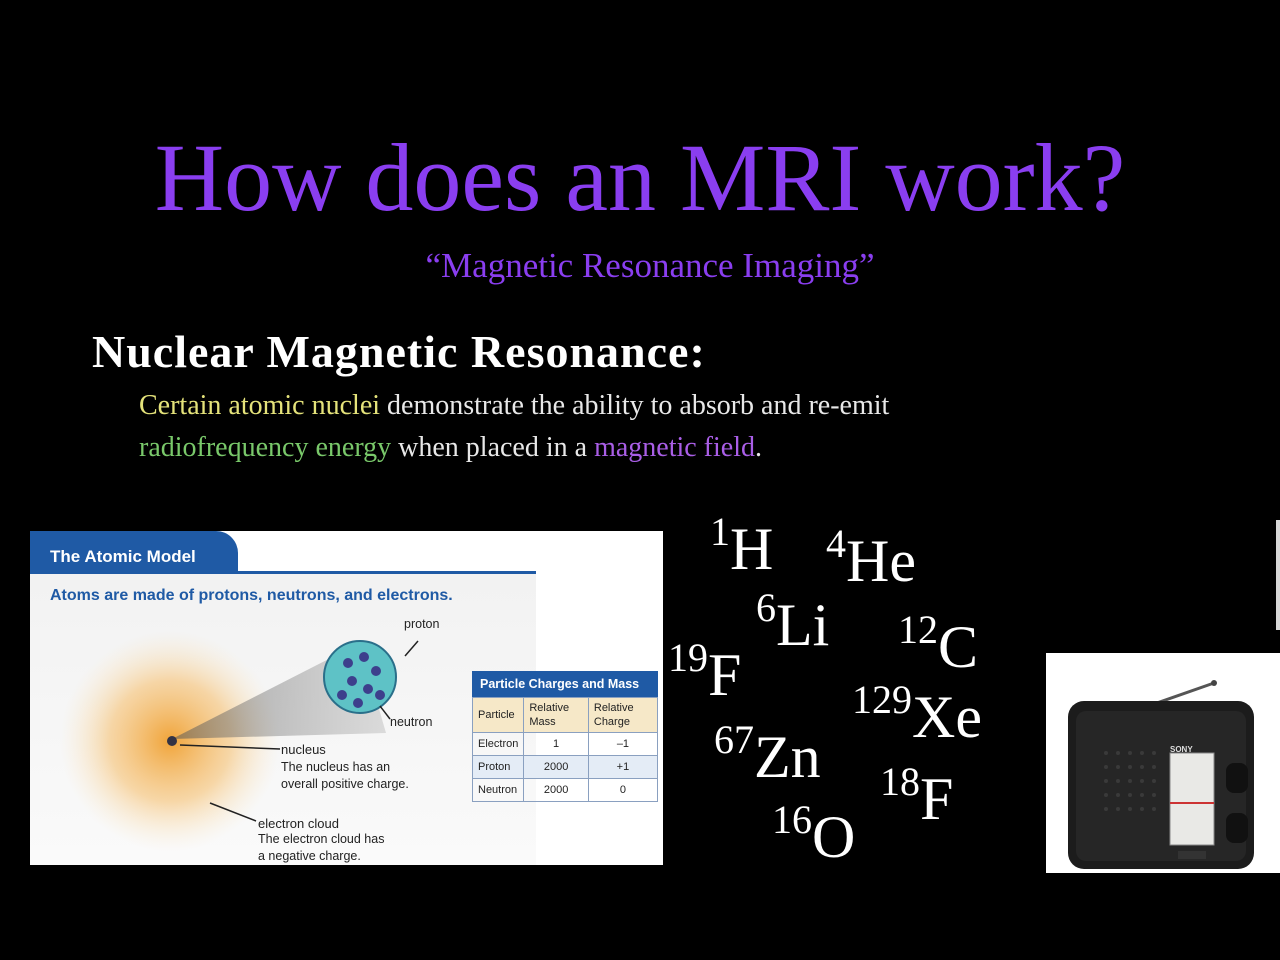  What do you see at coordinates (498, 744) in the screenshot?
I see `table-cell: Electron` at bounding box center [498, 744].